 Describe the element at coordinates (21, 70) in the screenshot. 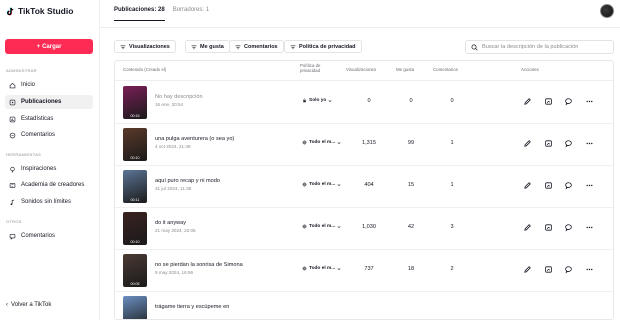

I see `section-title-manage: ADMINISTRAR` at that location.